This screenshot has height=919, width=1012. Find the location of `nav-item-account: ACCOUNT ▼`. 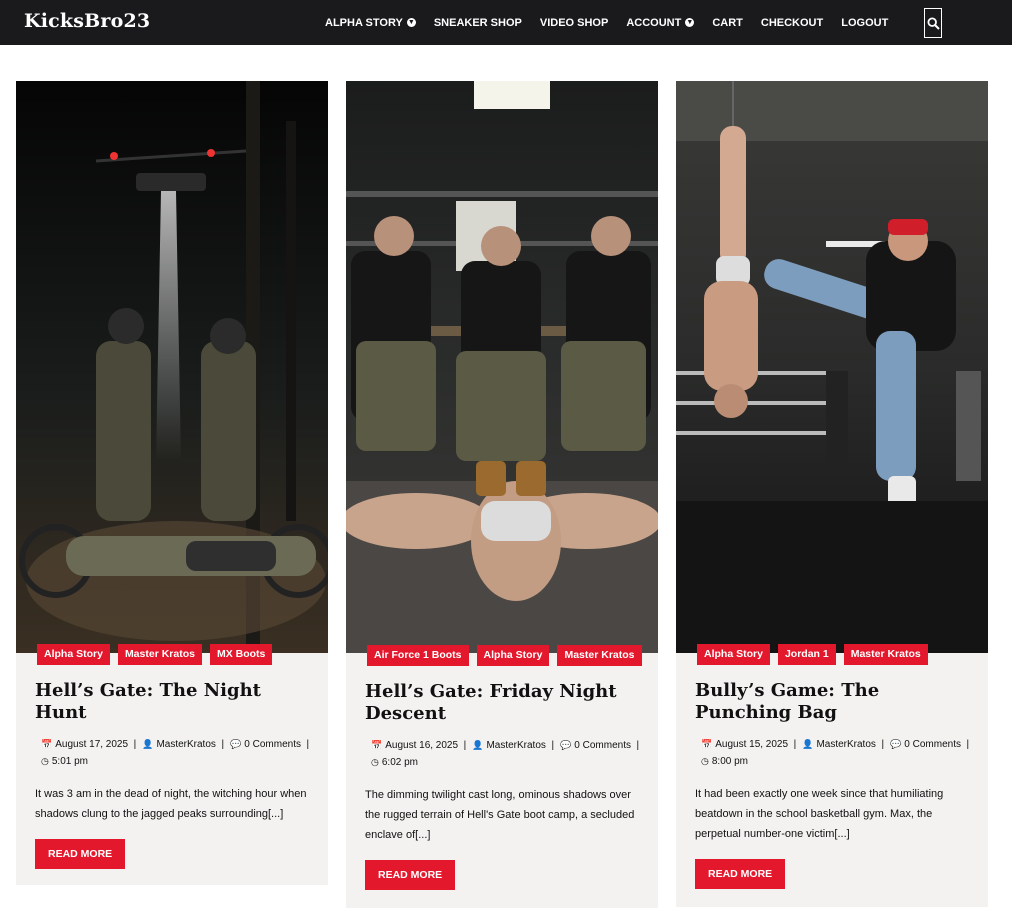

nav-item-account: ACCOUNT ▼ is located at coordinates (660, 22).